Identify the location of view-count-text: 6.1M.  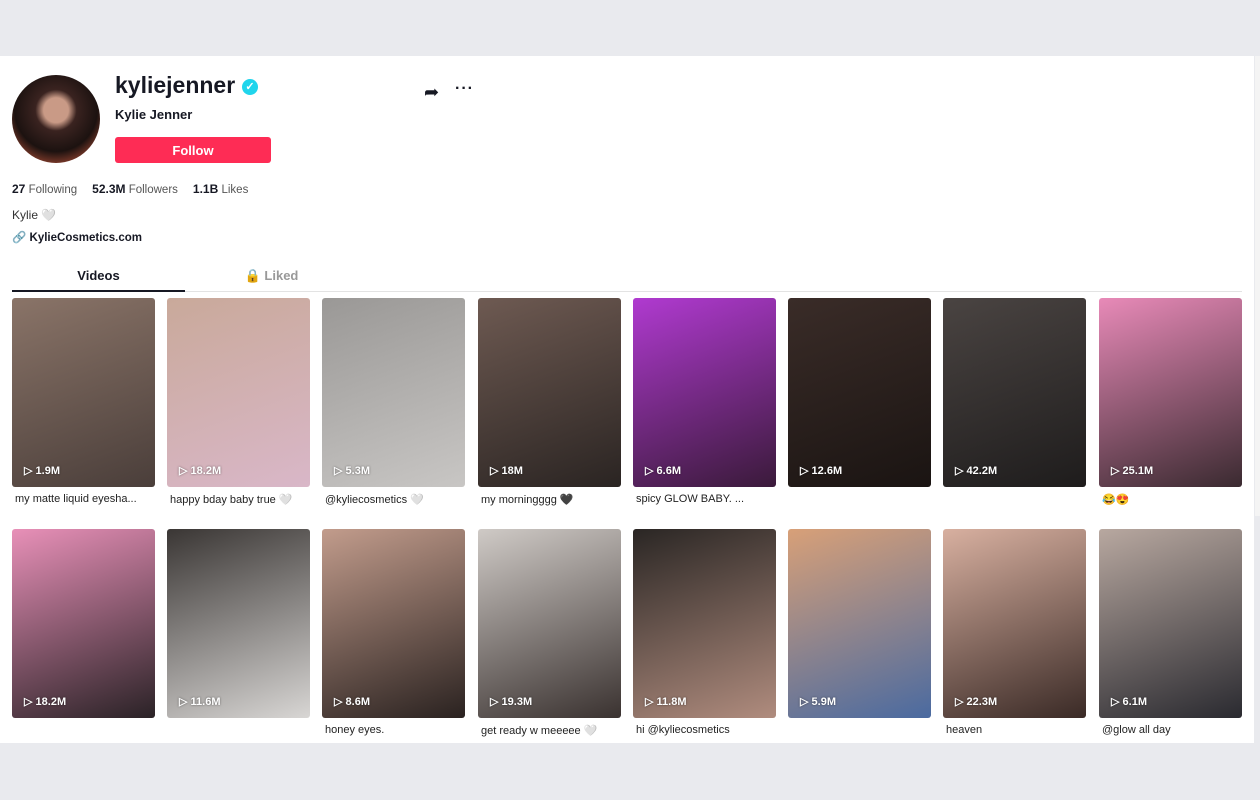
(1134, 702).